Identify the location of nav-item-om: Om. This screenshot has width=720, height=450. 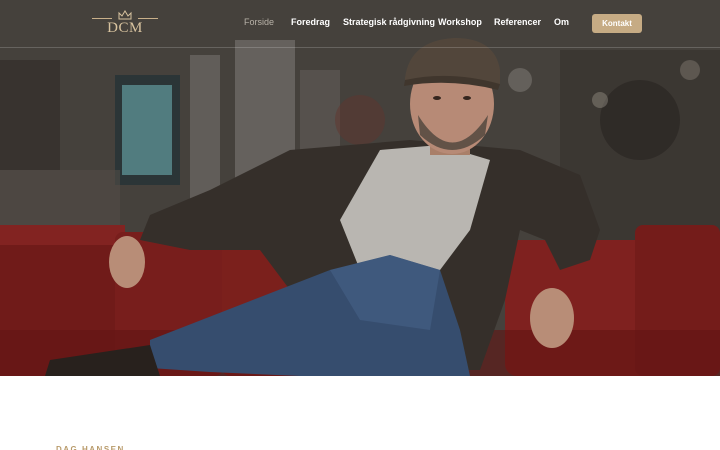
(561, 22).